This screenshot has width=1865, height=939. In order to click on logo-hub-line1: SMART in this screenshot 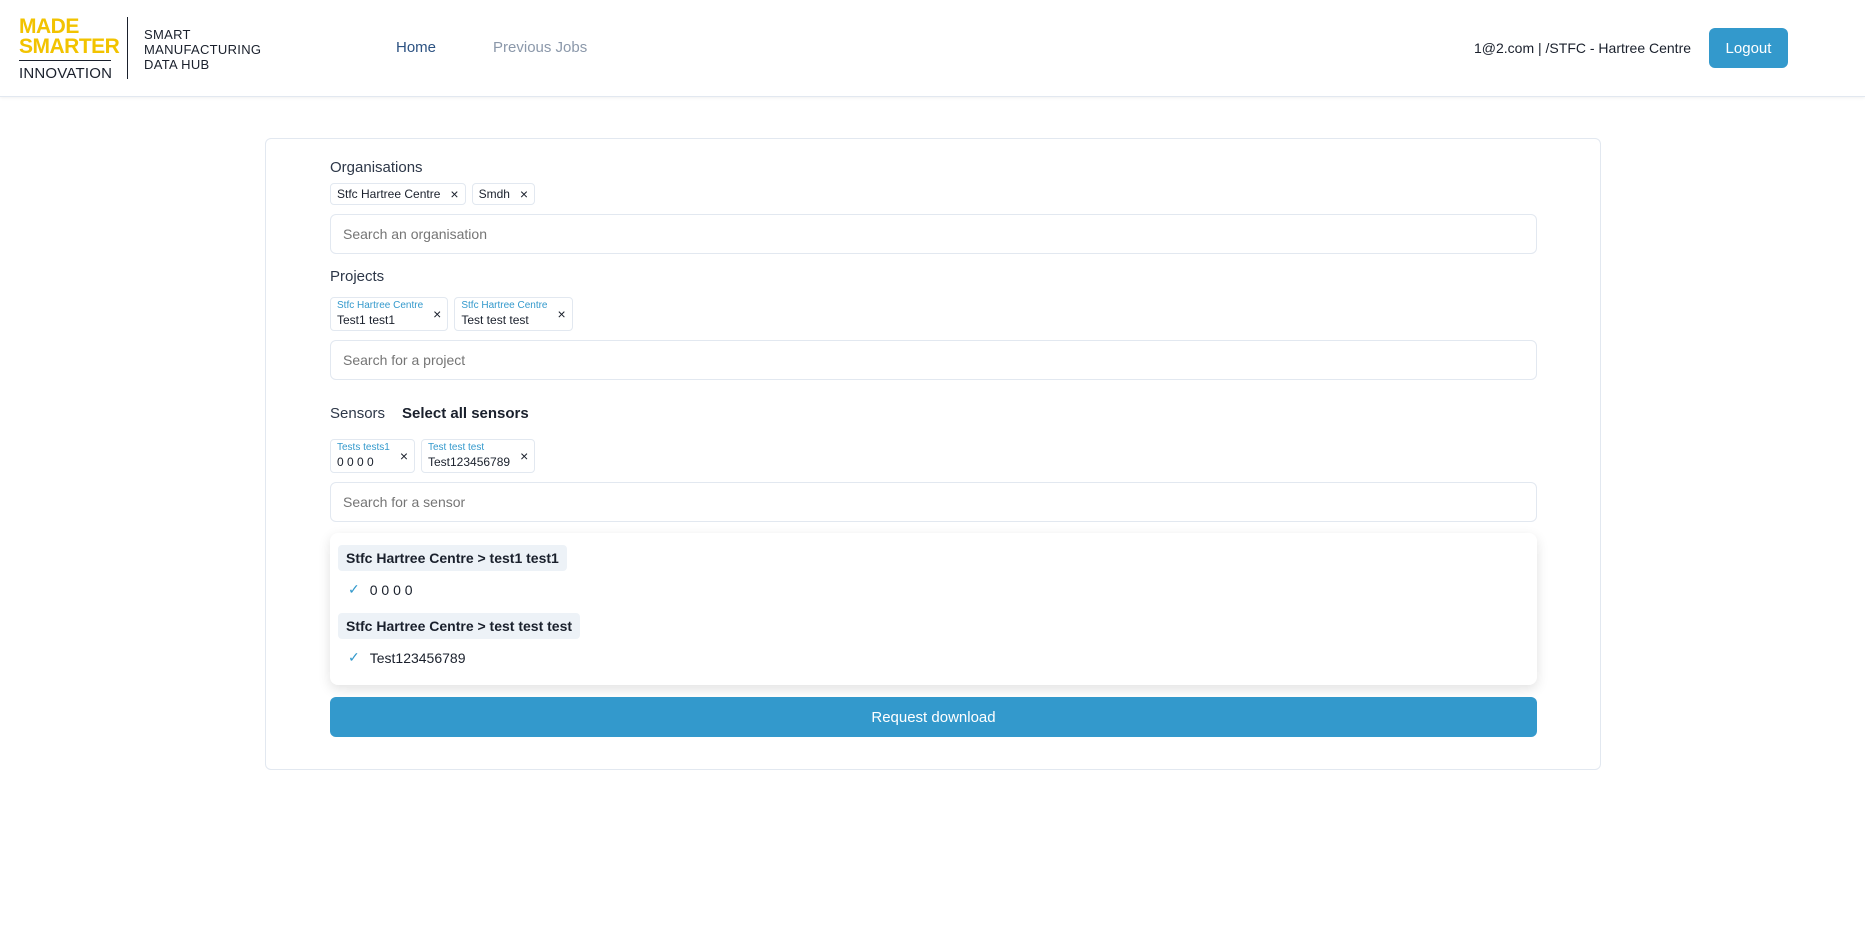, I will do `click(167, 34)`.